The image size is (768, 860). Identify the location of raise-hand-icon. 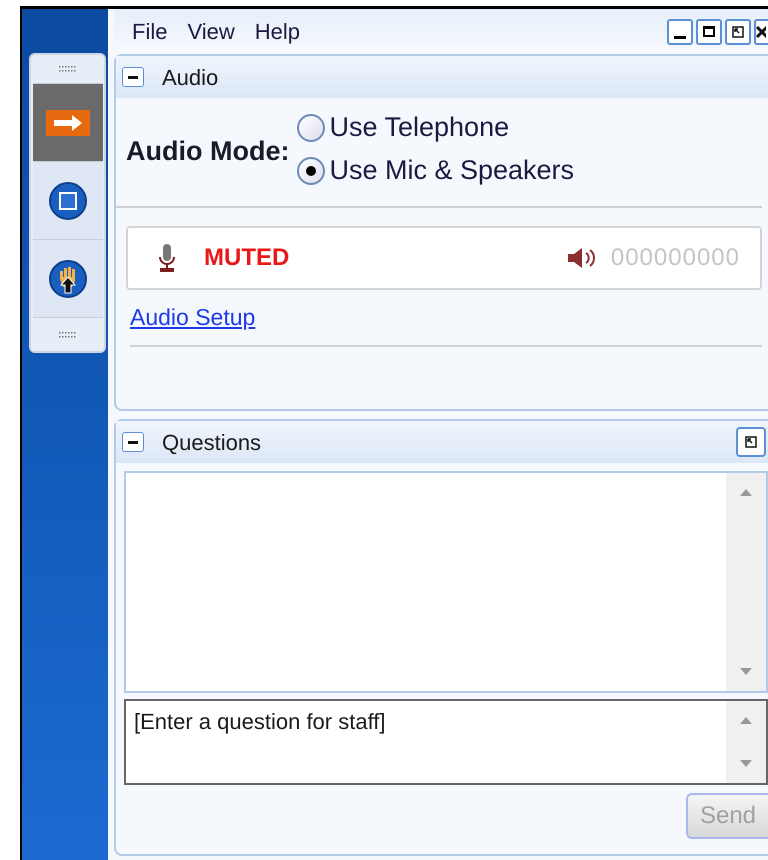
(68, 278).